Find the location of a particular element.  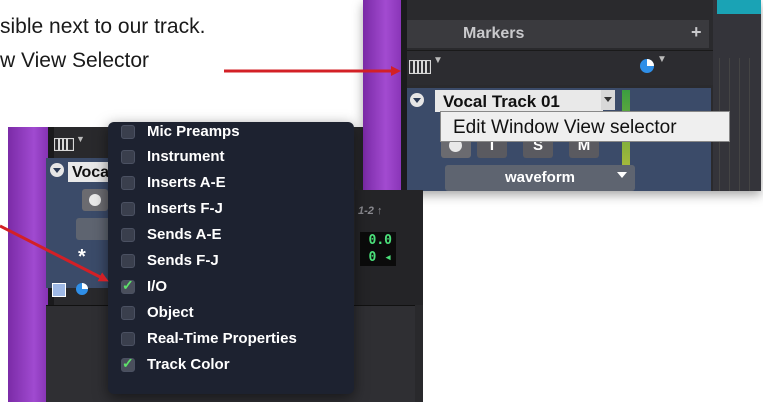

instruction-line-2: w View Selector is located at coordinates (75, 60).